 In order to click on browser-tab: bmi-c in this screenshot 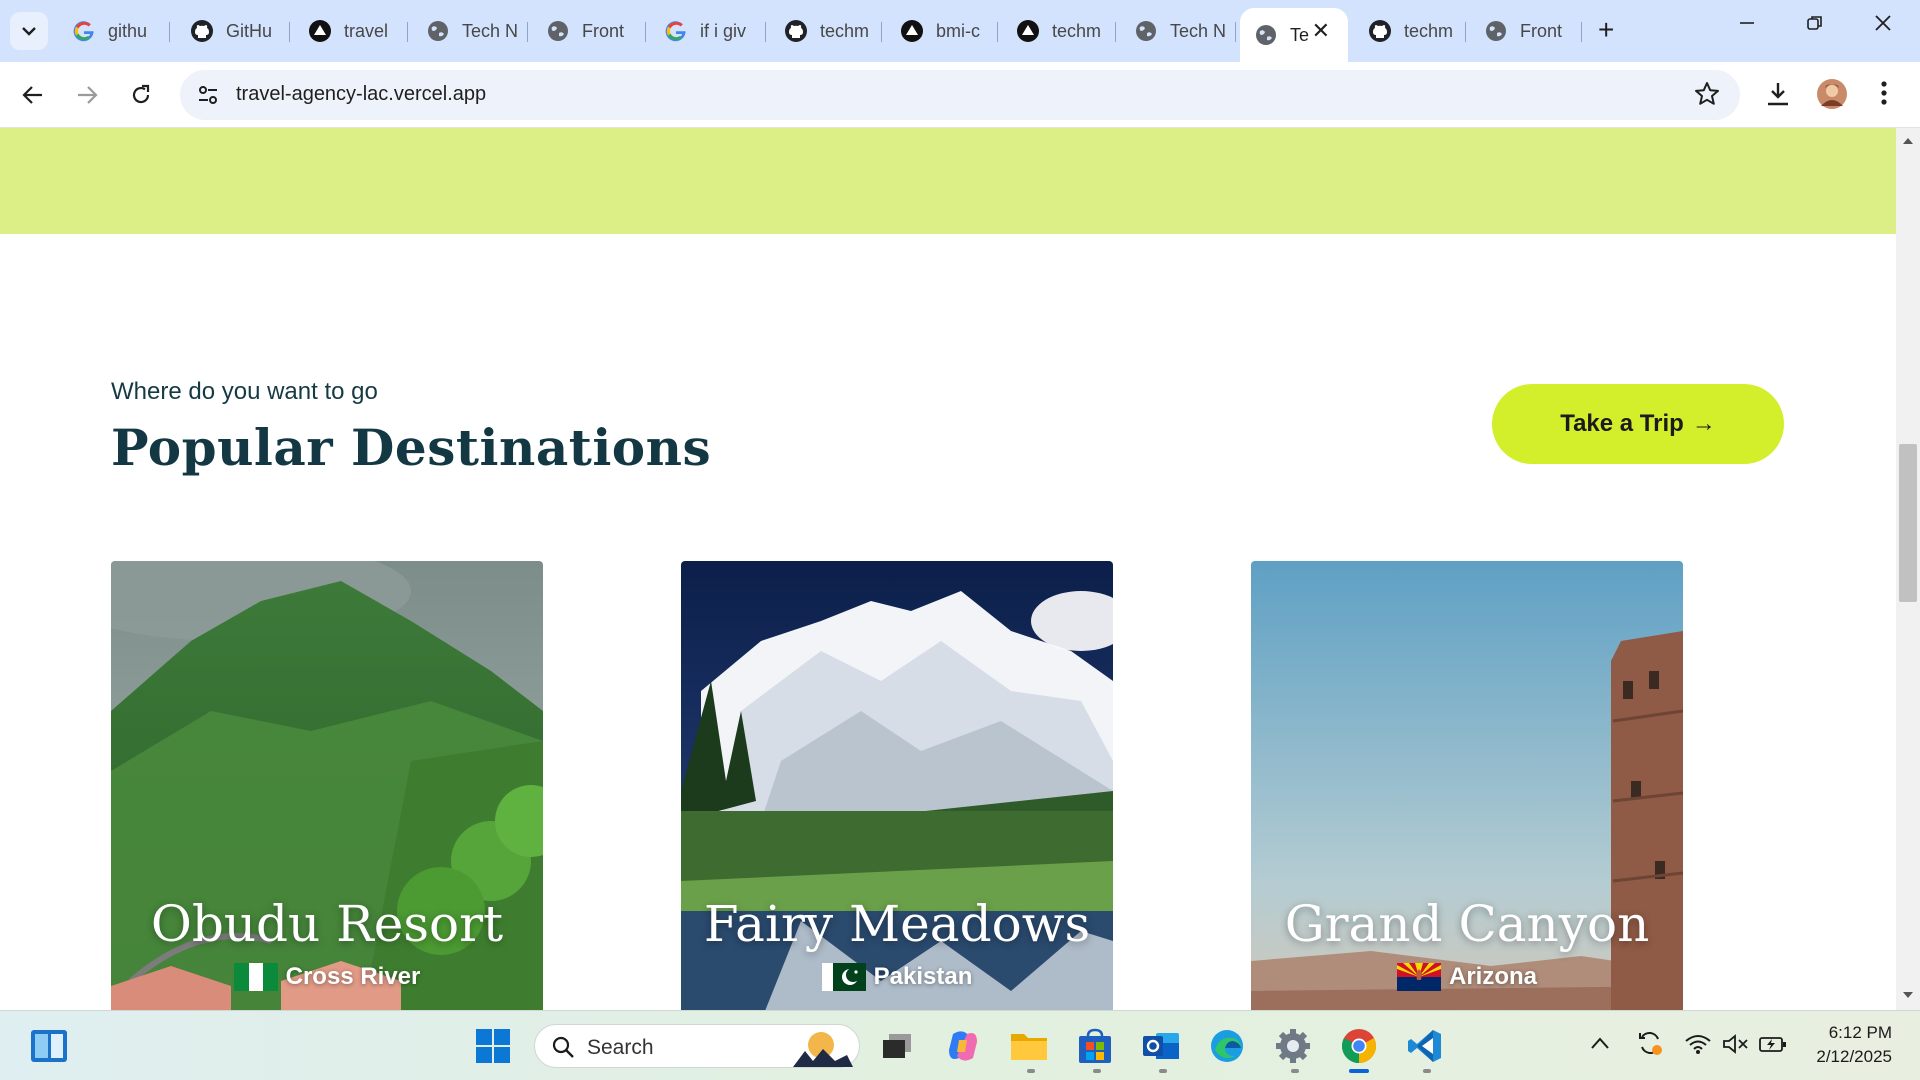, I will do `click(942, 31)`.